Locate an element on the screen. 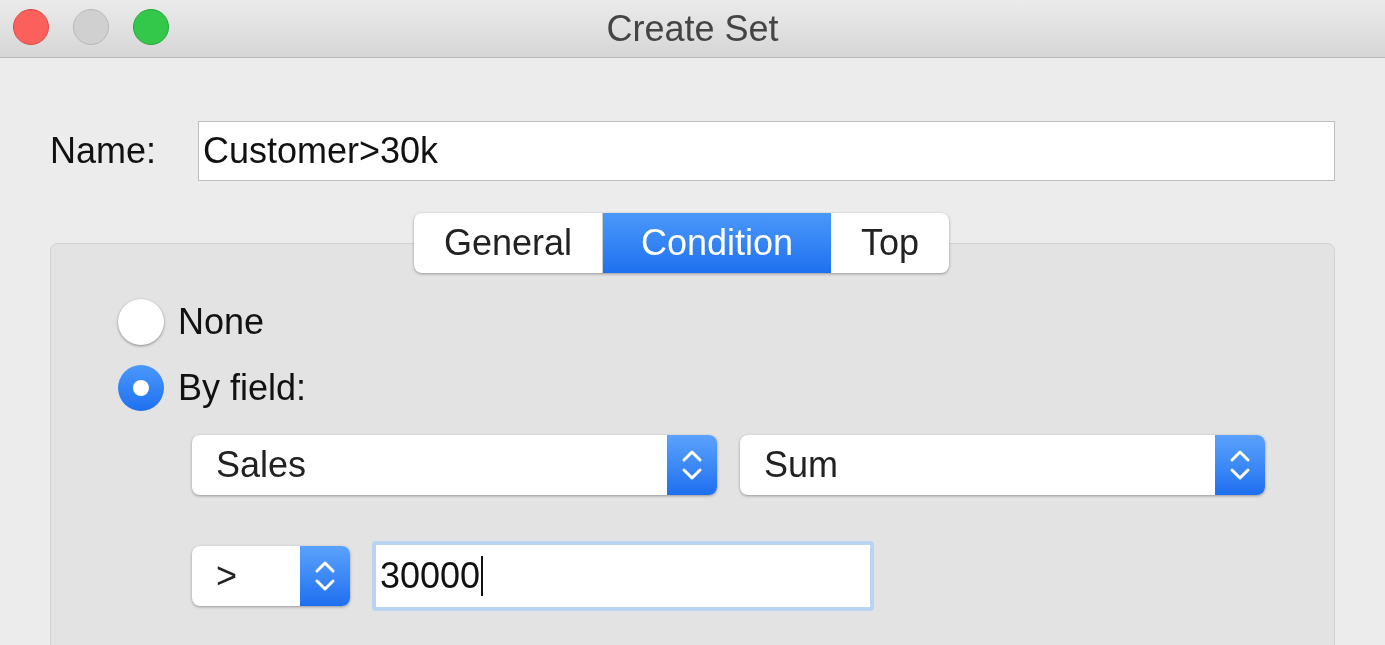  window-title: Create Set is located at coordinates (692, 28).